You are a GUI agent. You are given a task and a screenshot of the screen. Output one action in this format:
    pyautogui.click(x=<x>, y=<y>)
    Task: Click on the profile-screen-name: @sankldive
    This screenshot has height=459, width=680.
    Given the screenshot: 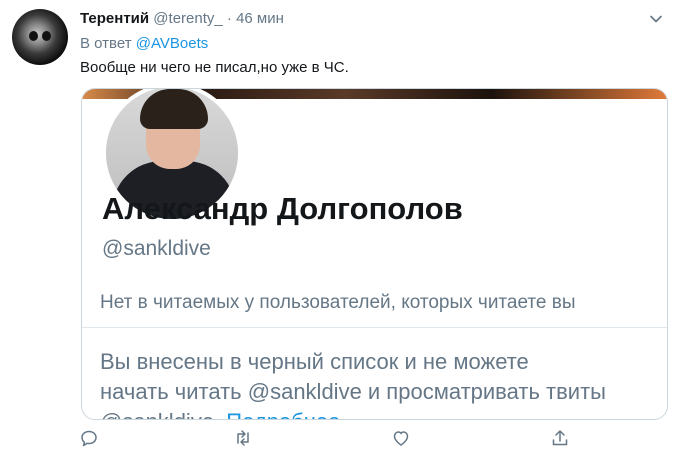 What is the action you would take?
    pyautogui.click(x=156, y=248)
    